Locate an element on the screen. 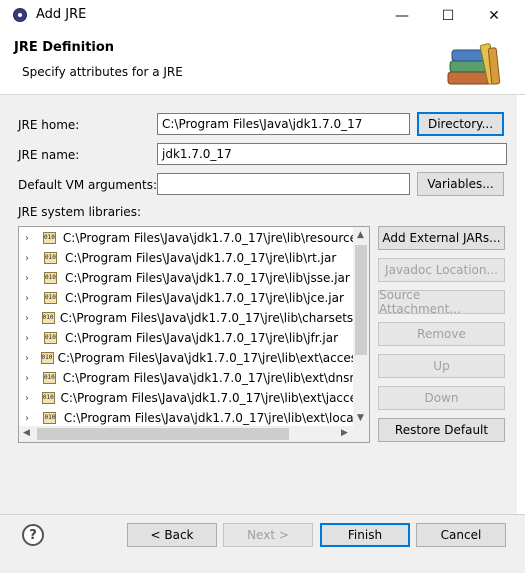 This screenshot has height=573, width=525. books-icon is located at coordinates (474, 64).